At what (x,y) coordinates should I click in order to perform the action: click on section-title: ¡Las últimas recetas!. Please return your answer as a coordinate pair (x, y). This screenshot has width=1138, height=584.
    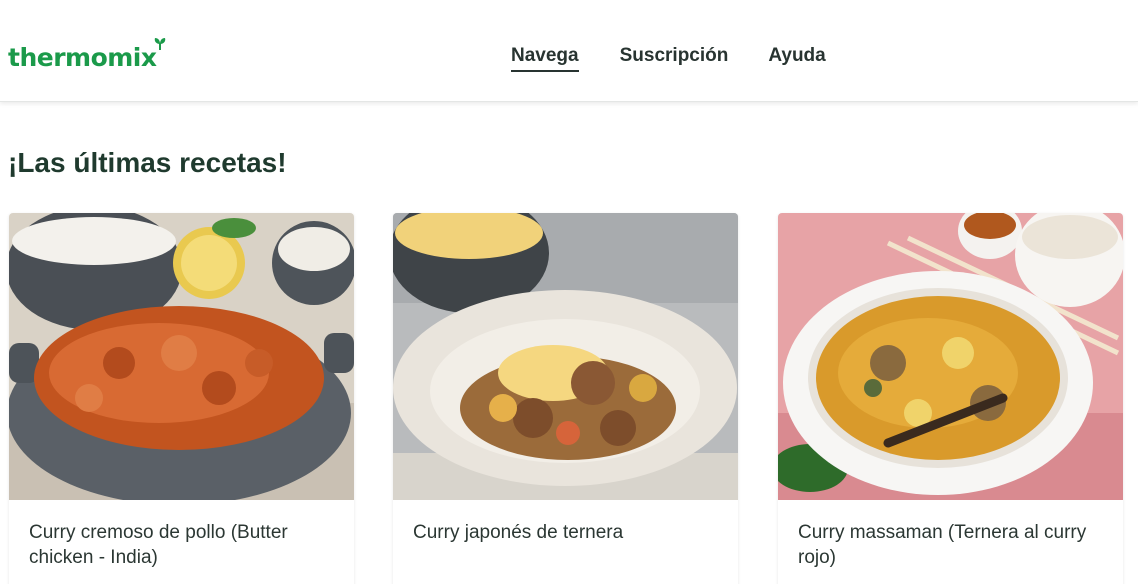
    Looking at the image, I should click on (147, 162).